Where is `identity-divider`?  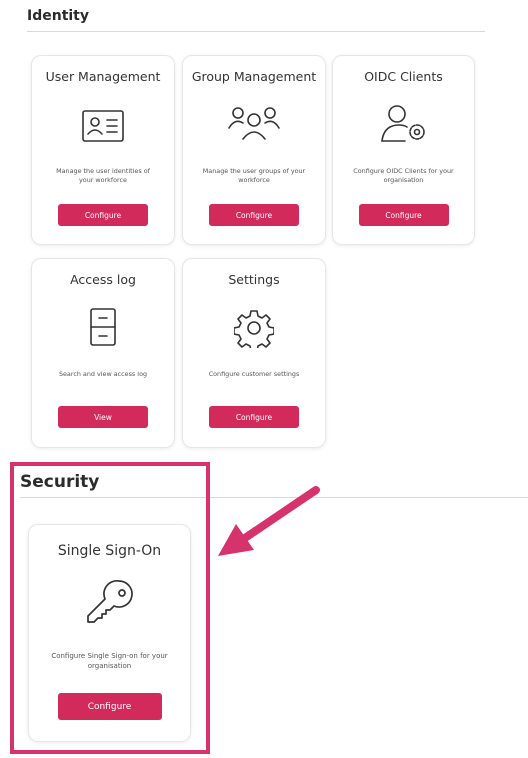 identity-divider is located at coordinates (256, 31).